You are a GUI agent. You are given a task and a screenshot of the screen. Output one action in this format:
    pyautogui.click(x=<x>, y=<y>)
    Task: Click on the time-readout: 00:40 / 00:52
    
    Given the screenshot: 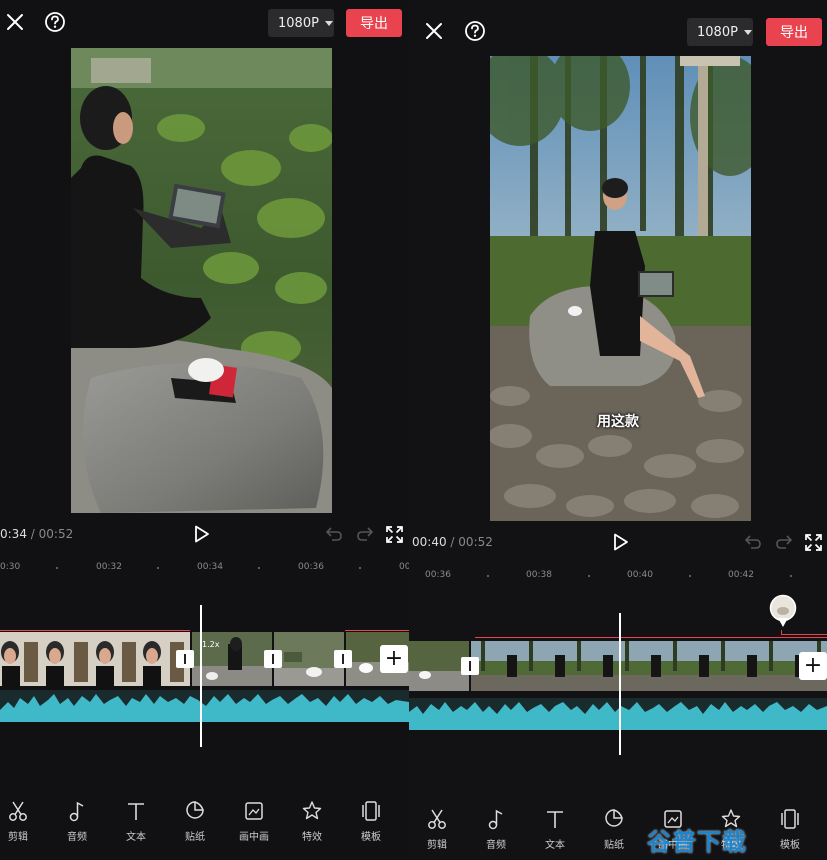 What is the action you would take?
    pyautogui.click(x=452, y=542)
    